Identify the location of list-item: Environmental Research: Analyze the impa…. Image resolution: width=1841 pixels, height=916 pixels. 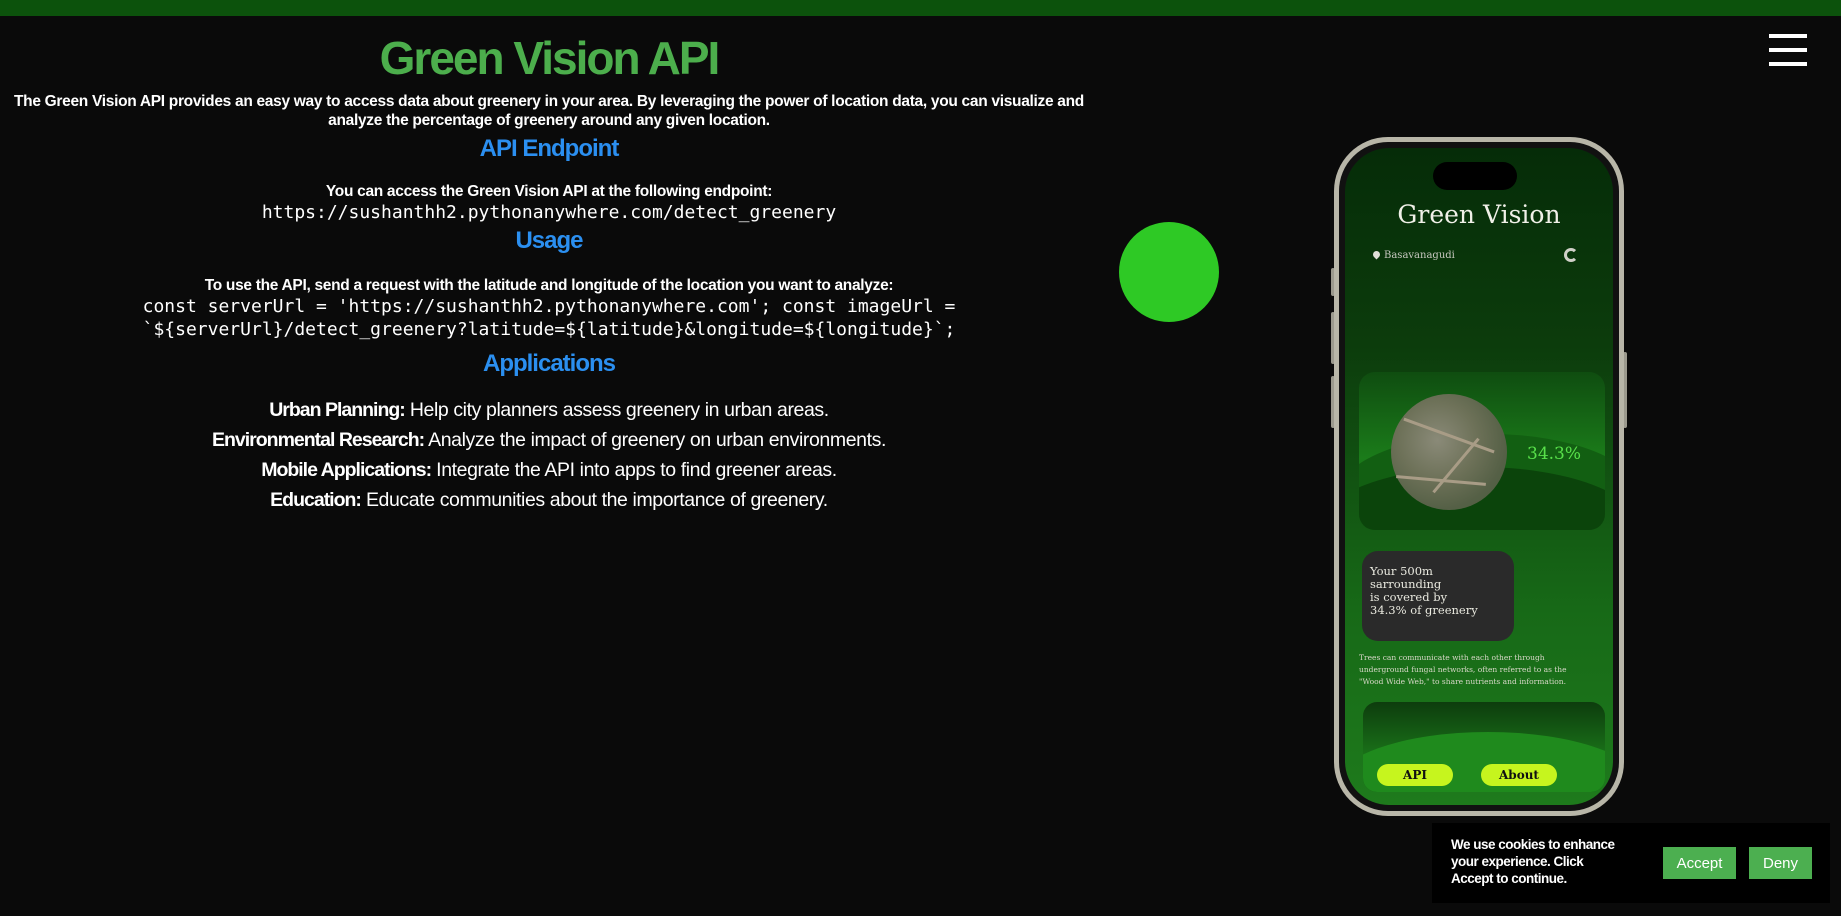
(549, 440).